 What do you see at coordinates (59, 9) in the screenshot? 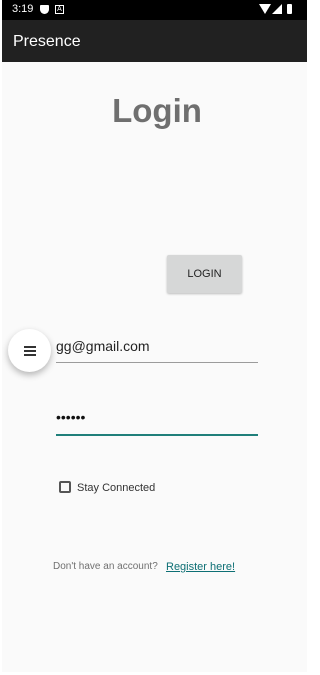
I see `a-icon: A` at bounding box center [59, 9].